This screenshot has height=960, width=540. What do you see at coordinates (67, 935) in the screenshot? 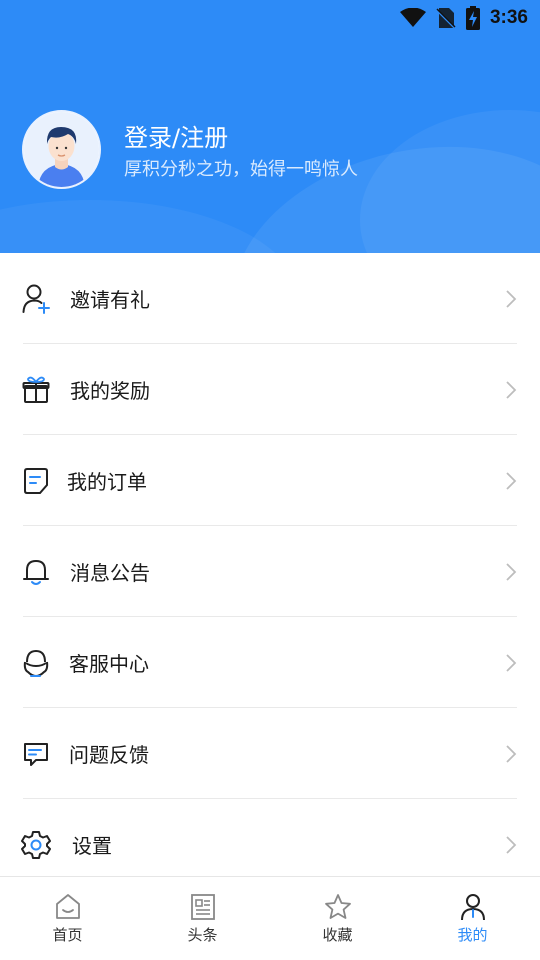
I see `tab-label: 首页` at bounding box center [67, 935].